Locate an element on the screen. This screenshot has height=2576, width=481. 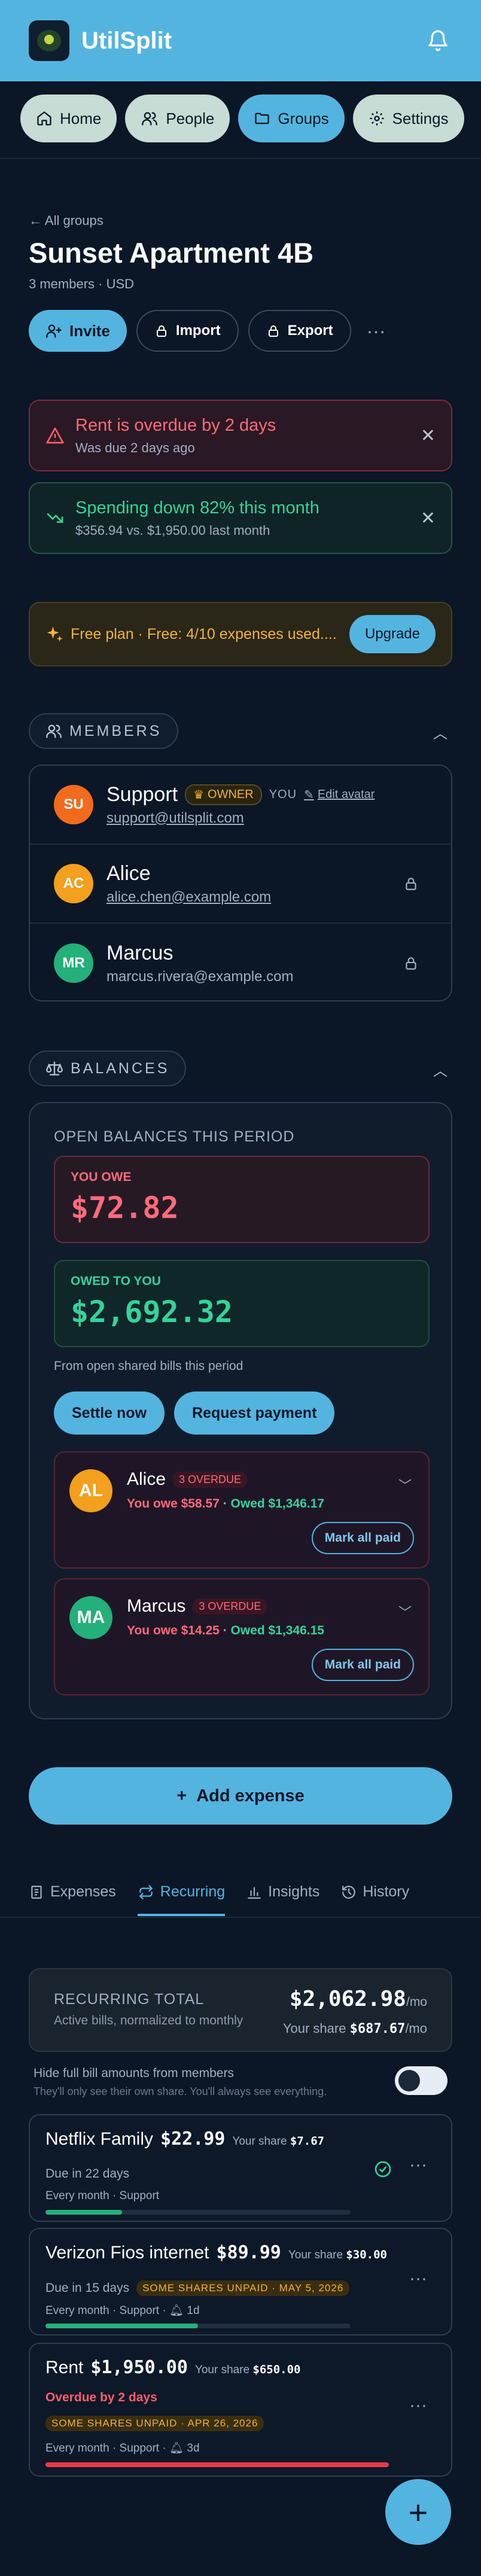
bill-share: $650.00 is located at coordinates (276, 2369).